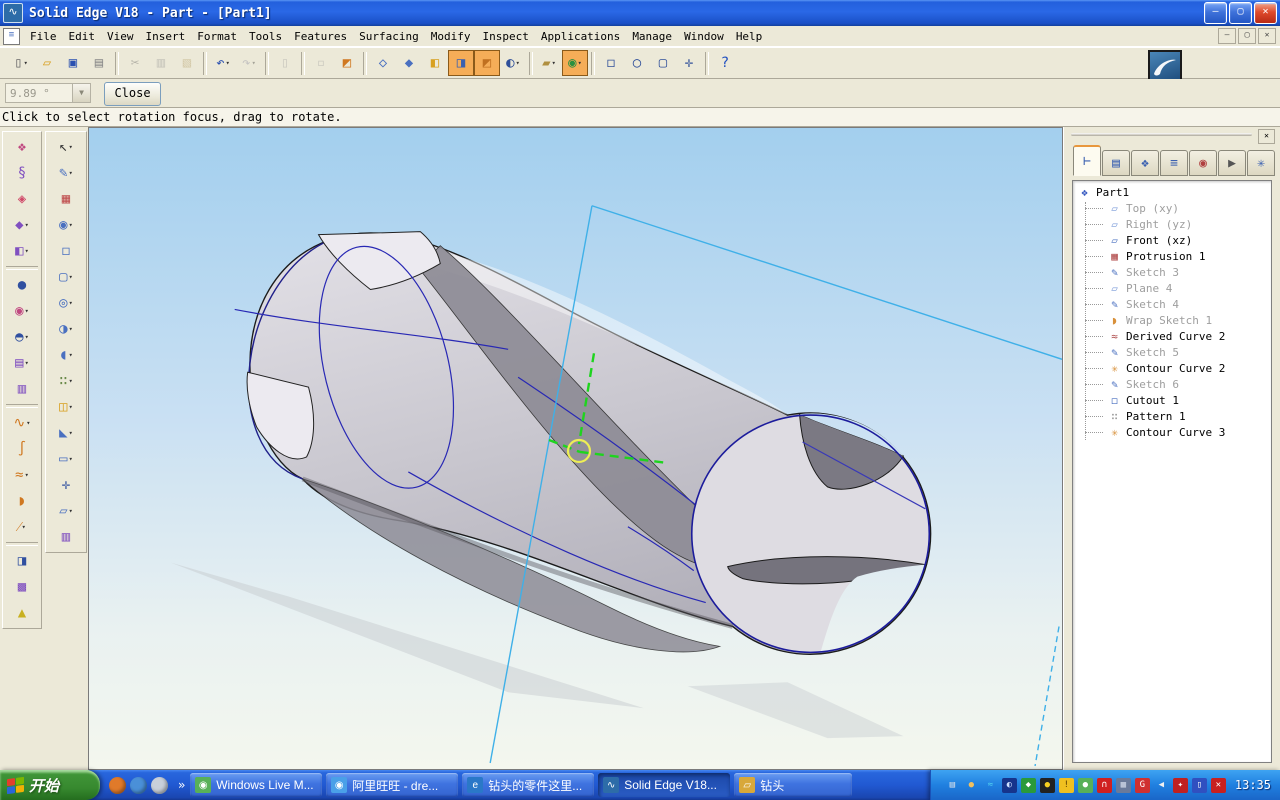 The image size is (1280, 800). What do you see at coordinates (22, 363) in the screenshot?
I see `offset-surface-tool: ▤ ▾` at bounding box center [22, 363].